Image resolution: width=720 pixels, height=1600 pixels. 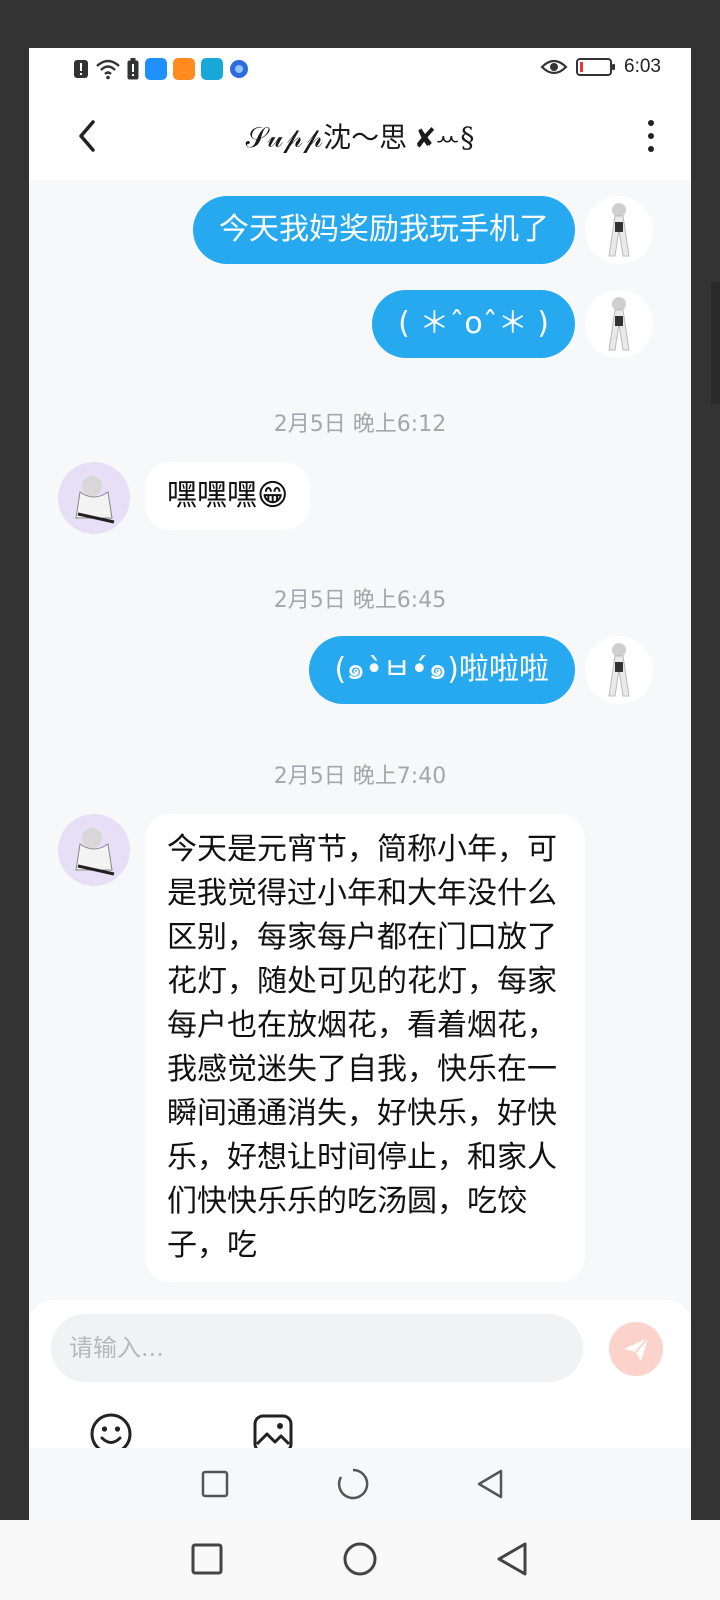 What do you see at coordinates (596, 67) in the screenshot?
I see `battery-icon` at bounding box center [596, 67].